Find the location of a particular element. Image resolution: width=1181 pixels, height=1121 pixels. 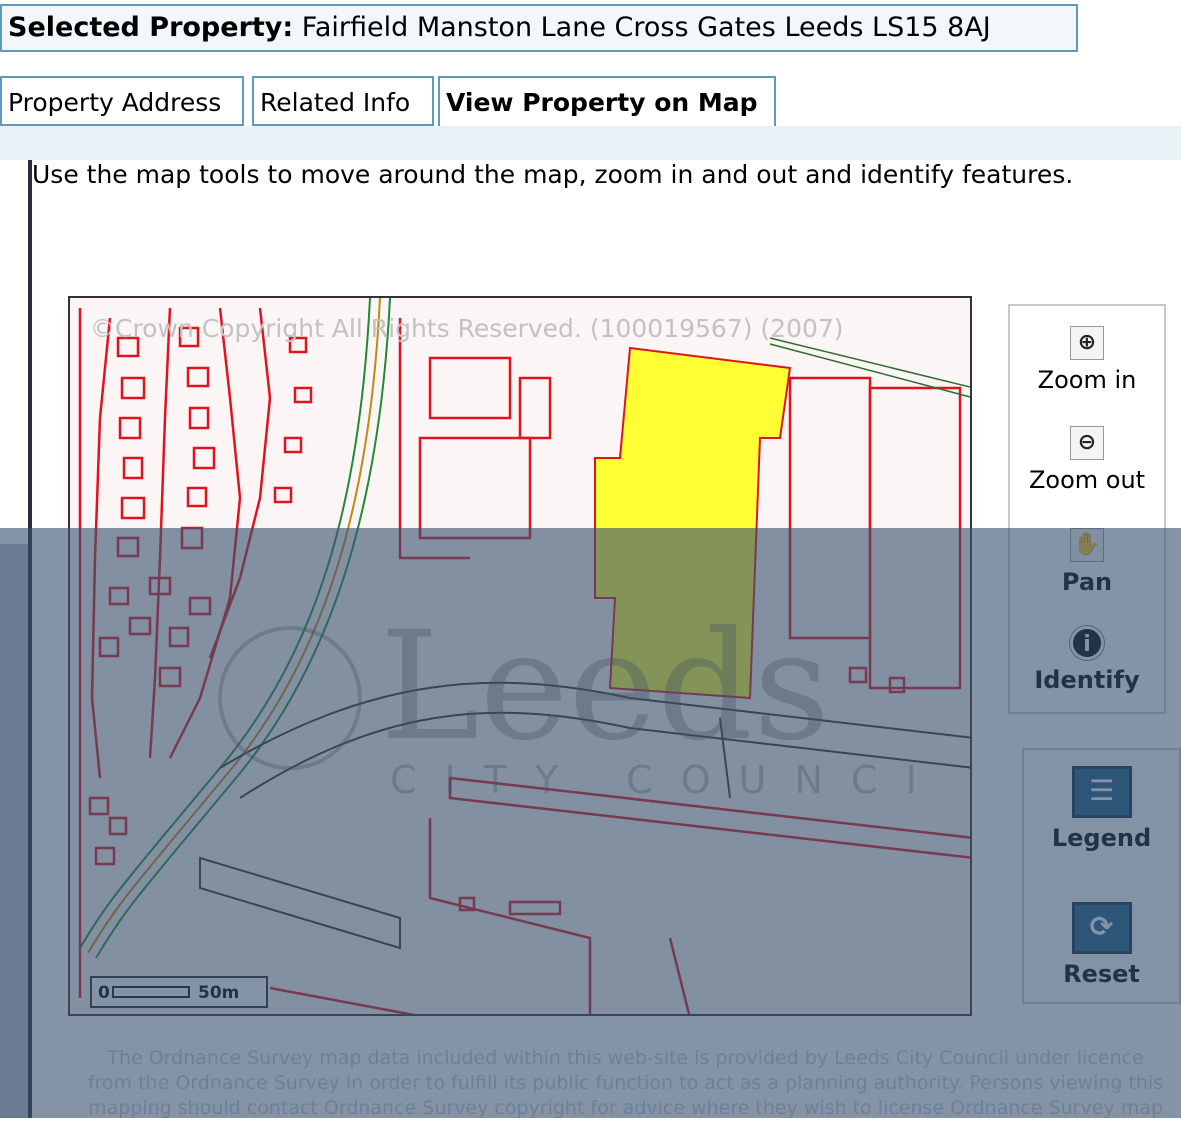

zoom-in-label: Zoom in is located at coordinates (1087, 380).